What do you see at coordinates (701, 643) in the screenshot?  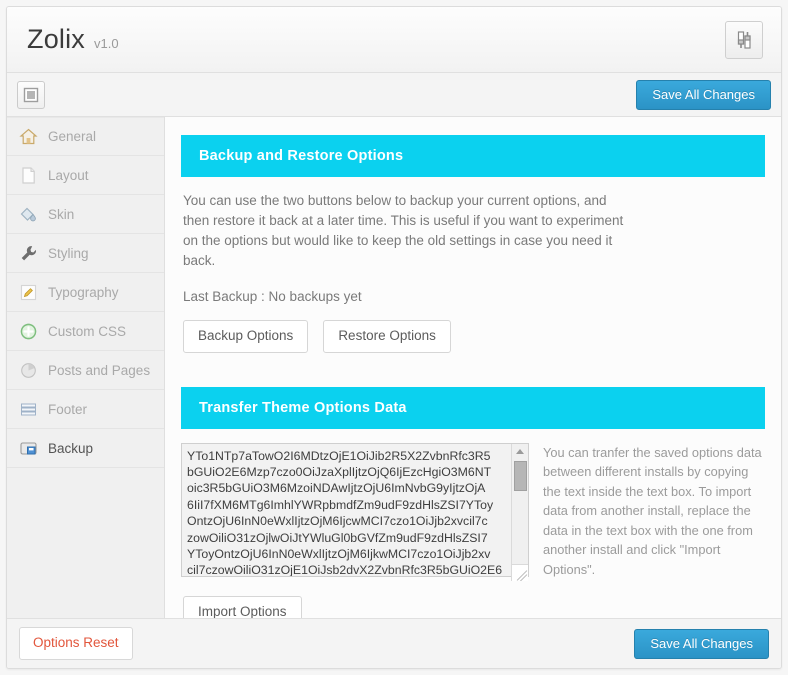 I see `save-all-changes-button-bottom: Save All Changes` at bounding box center [701, 643].